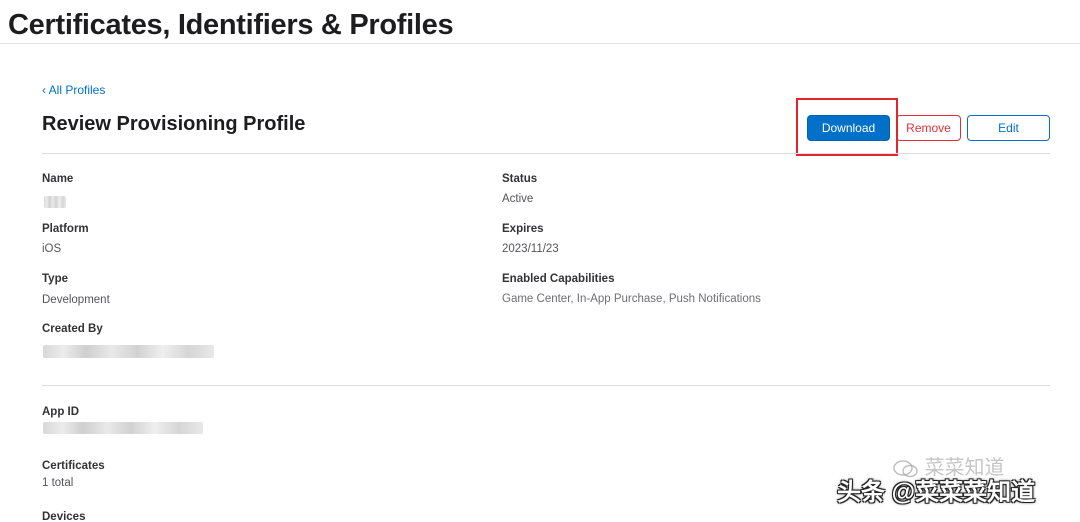 The height and width of the screenshot is (522, 1080). I want to click on created-by-value-redacted, so click(128, 351).